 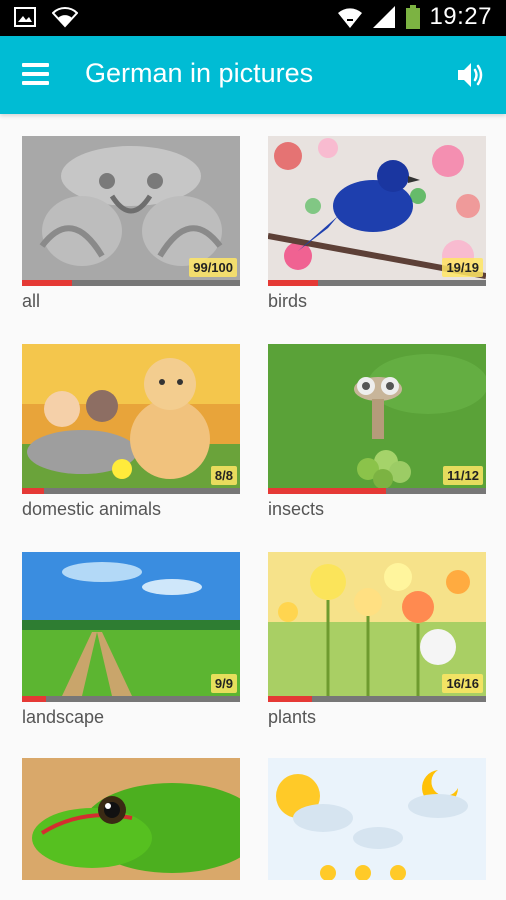 What do you see at coordinates (25, 17) in the screenshot?
I see `image-icon` at bounding box center [25, 17].